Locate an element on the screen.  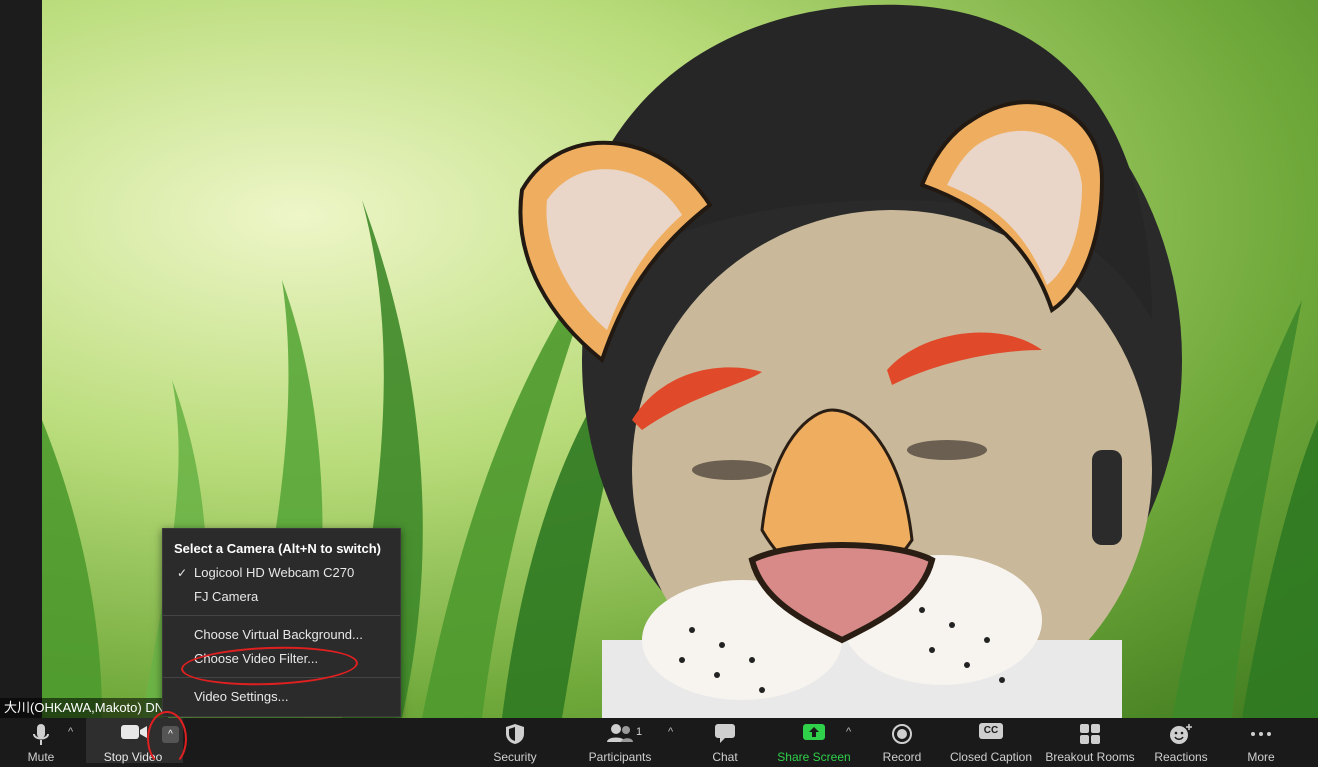
closed-caption-label: Closed Caption is located at coordinates (991, 757).